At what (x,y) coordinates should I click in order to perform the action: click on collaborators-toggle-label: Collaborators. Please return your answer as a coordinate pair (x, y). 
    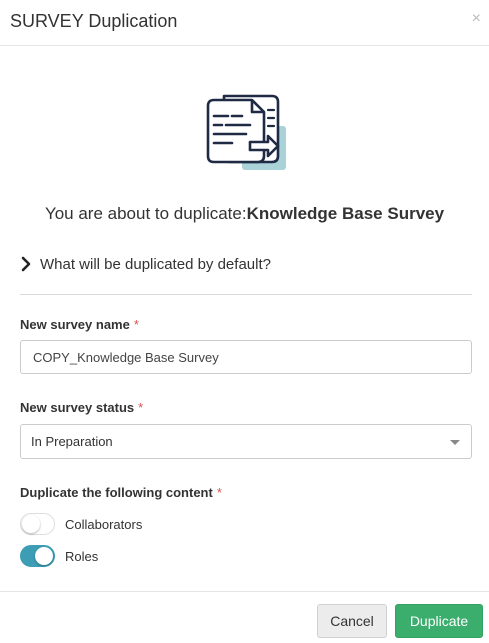
    Looking at the image, I should click on (104, 524).